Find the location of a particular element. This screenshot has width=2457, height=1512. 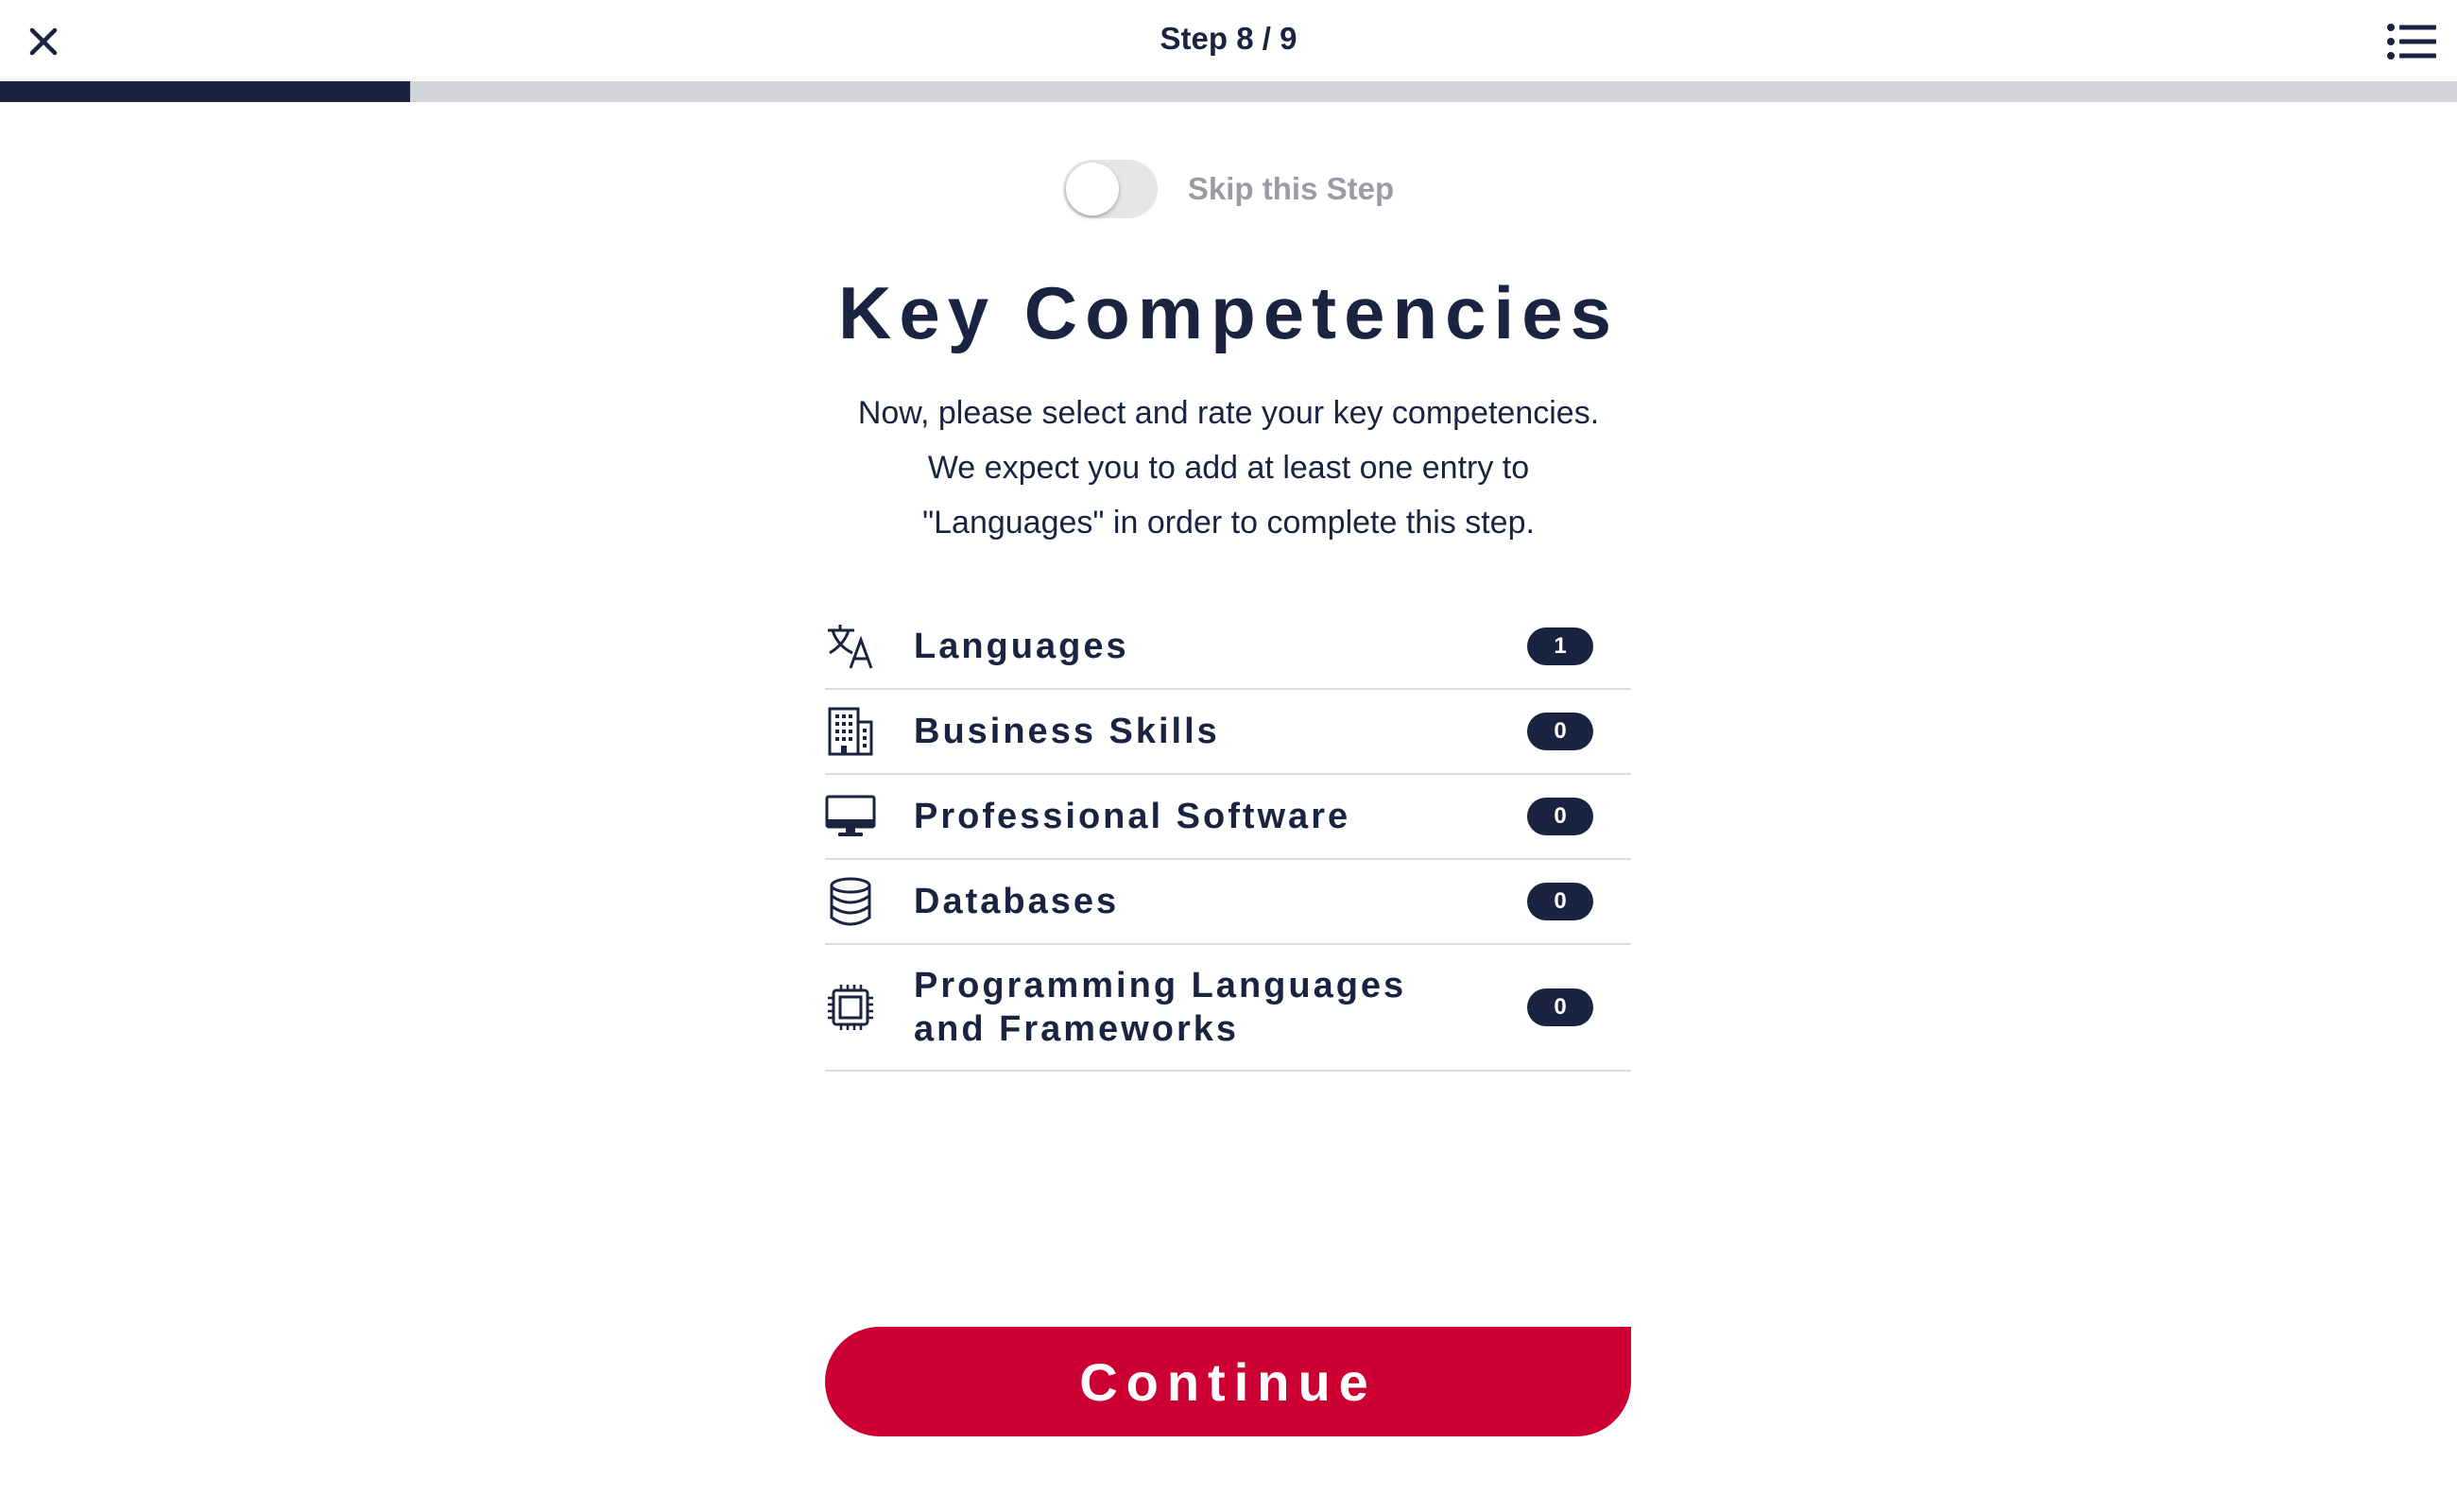

translate-icon is located at coordinates (850, 646).